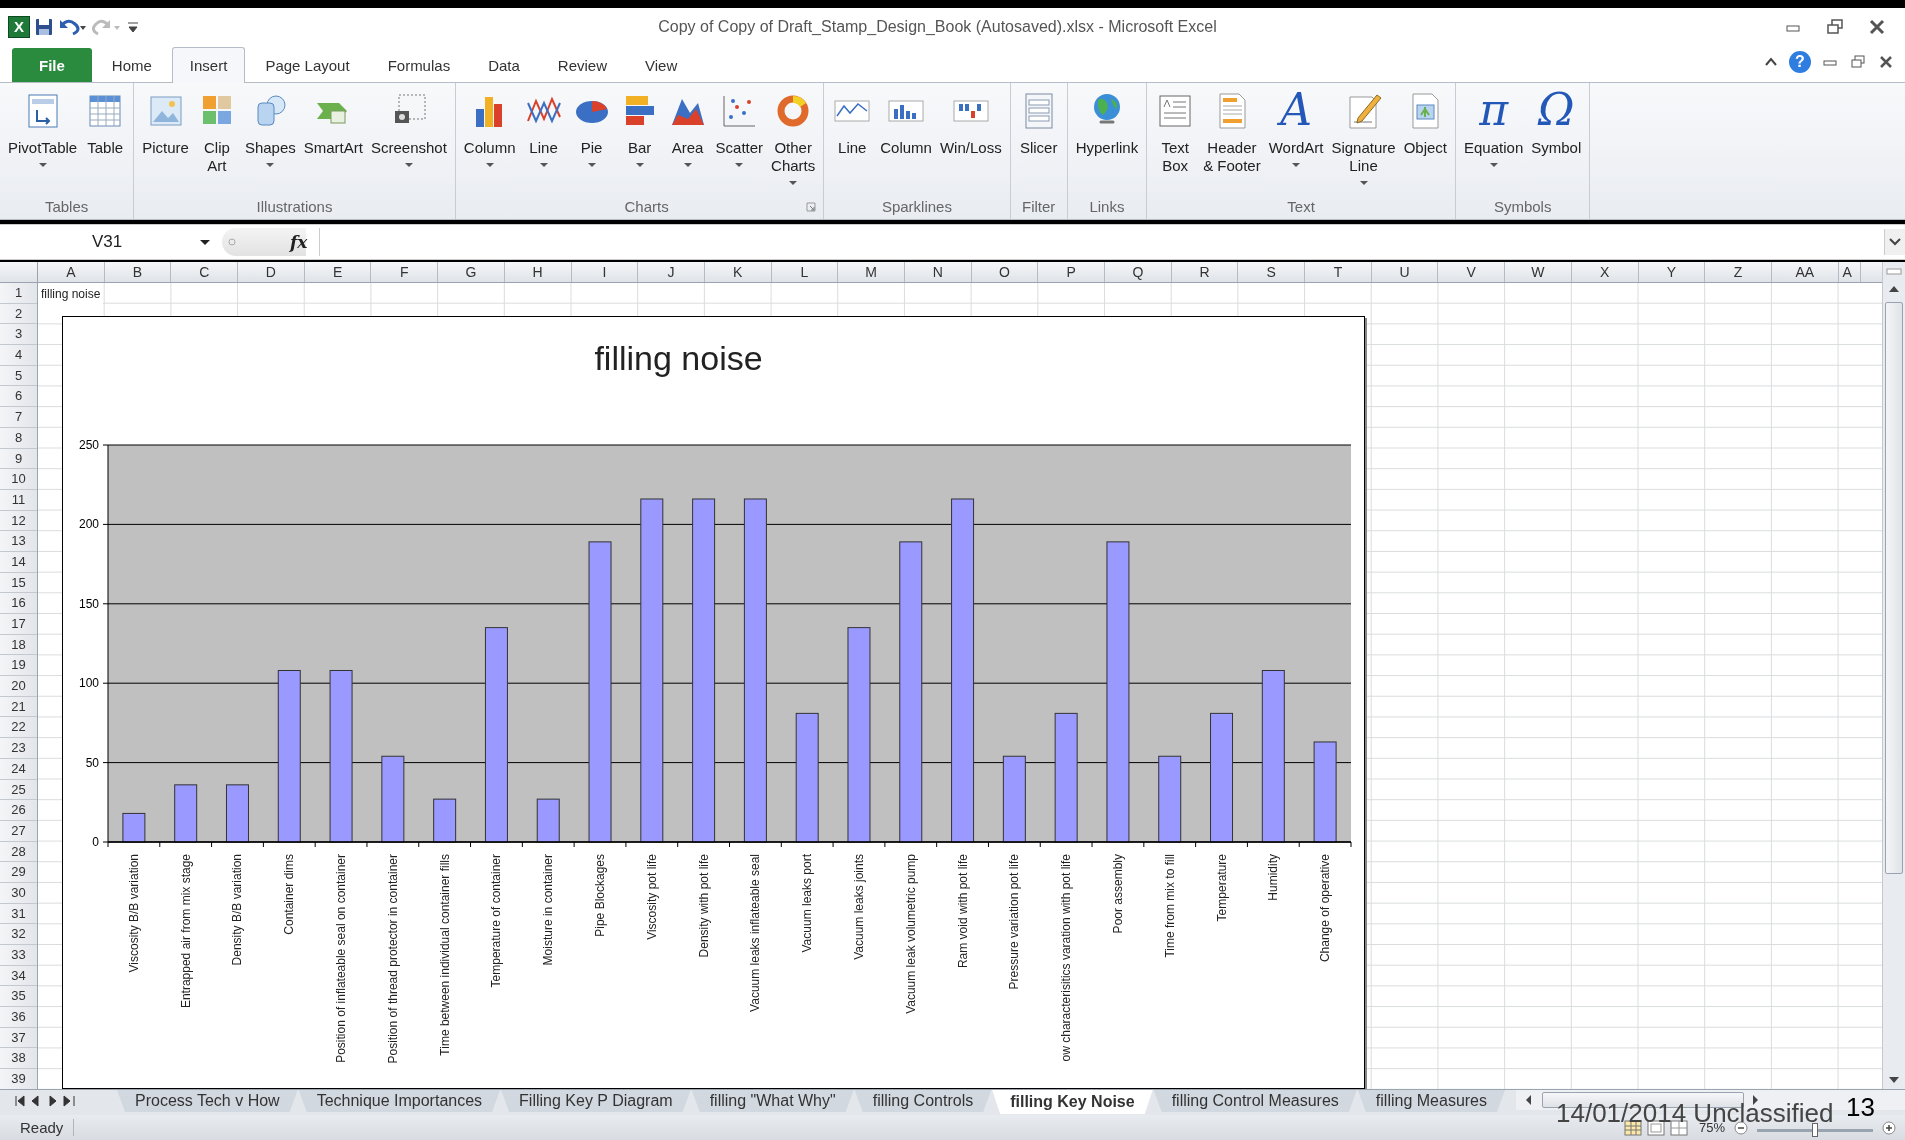 The image size is (1905, 1140). I want to click on sheet-tab: filling "What Why", so click(772, 1101).